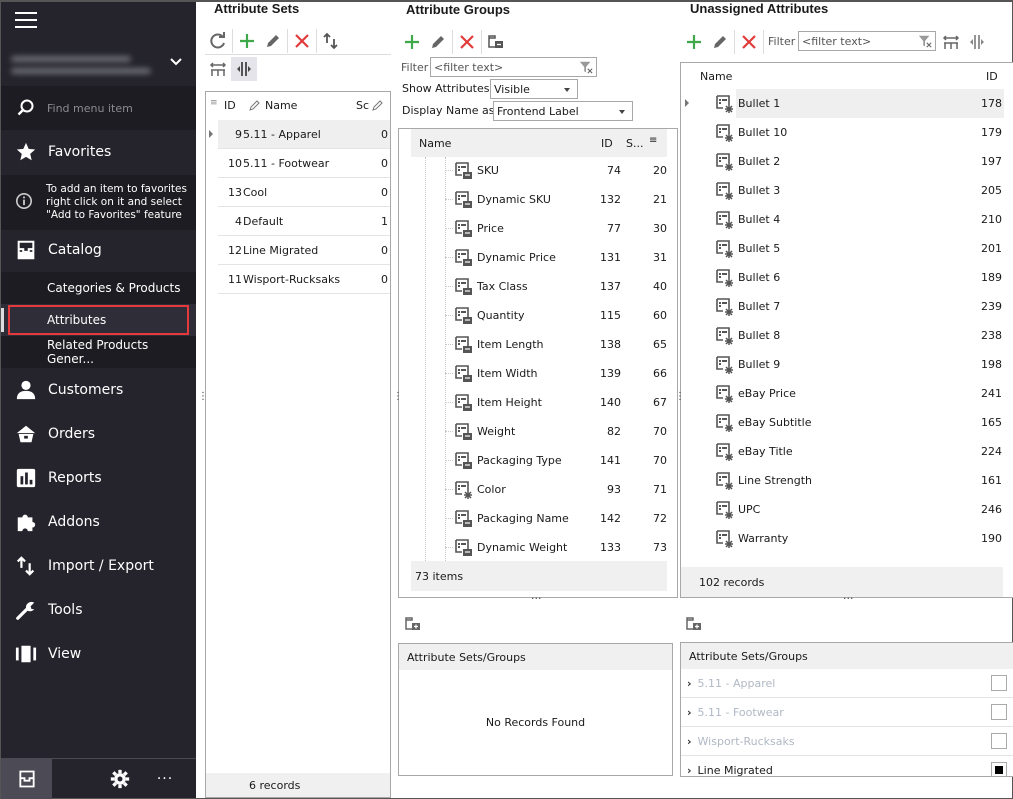 The image size is (1013, 799). Describe the element at coordinates (849, 103) in the screenshot. I see `table-row: Bullet 1 178` at that location.